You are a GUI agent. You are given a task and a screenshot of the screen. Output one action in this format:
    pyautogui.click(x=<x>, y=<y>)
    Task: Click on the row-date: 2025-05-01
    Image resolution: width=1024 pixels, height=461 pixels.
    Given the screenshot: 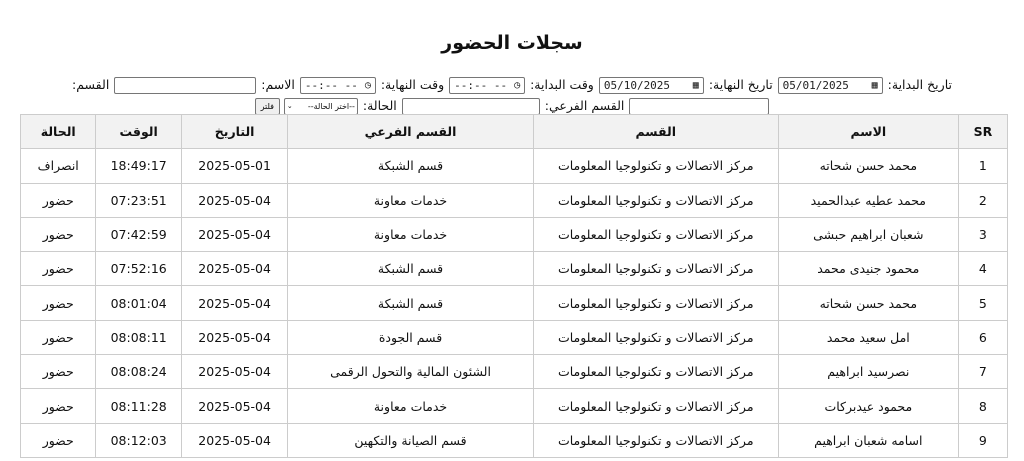 What is the action you would take?
    pyautogui.click(x=234, y=166)
    